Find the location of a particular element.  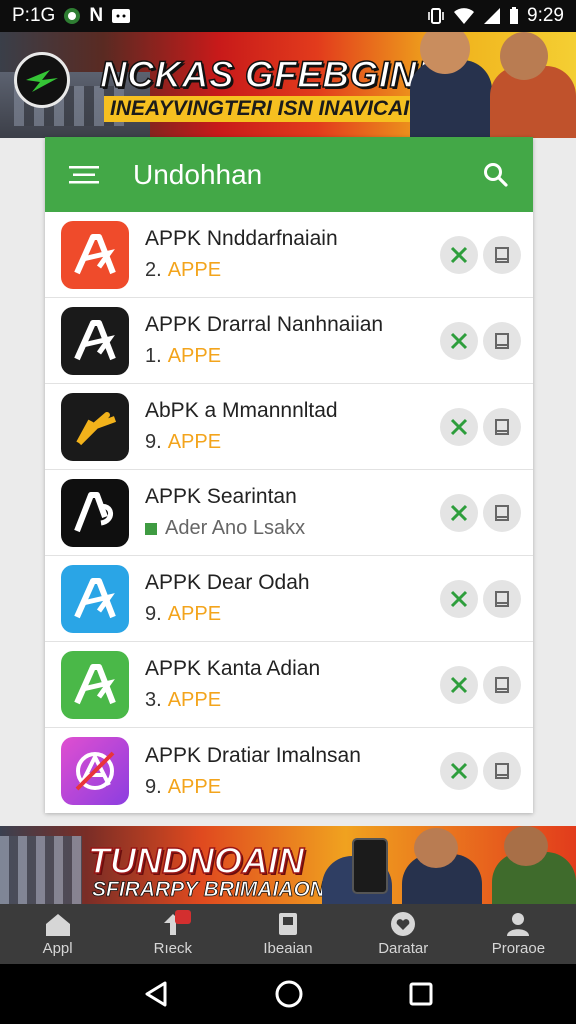

app-name: APPK Nnddarfnaiain is located at coordinates (241, 238).